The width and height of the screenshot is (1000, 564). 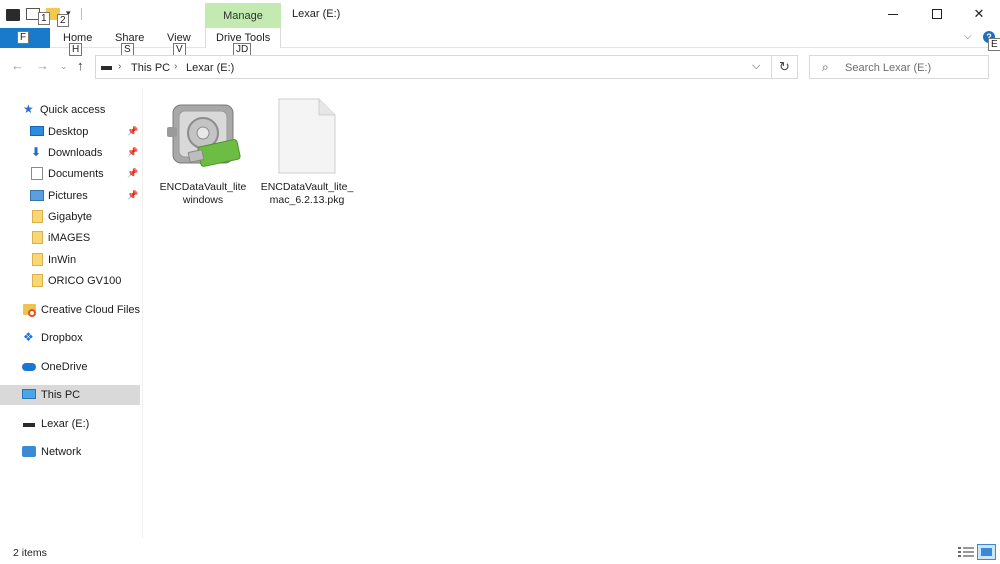 I want to click on item-count: 2 items, so click(x=30, y=553).